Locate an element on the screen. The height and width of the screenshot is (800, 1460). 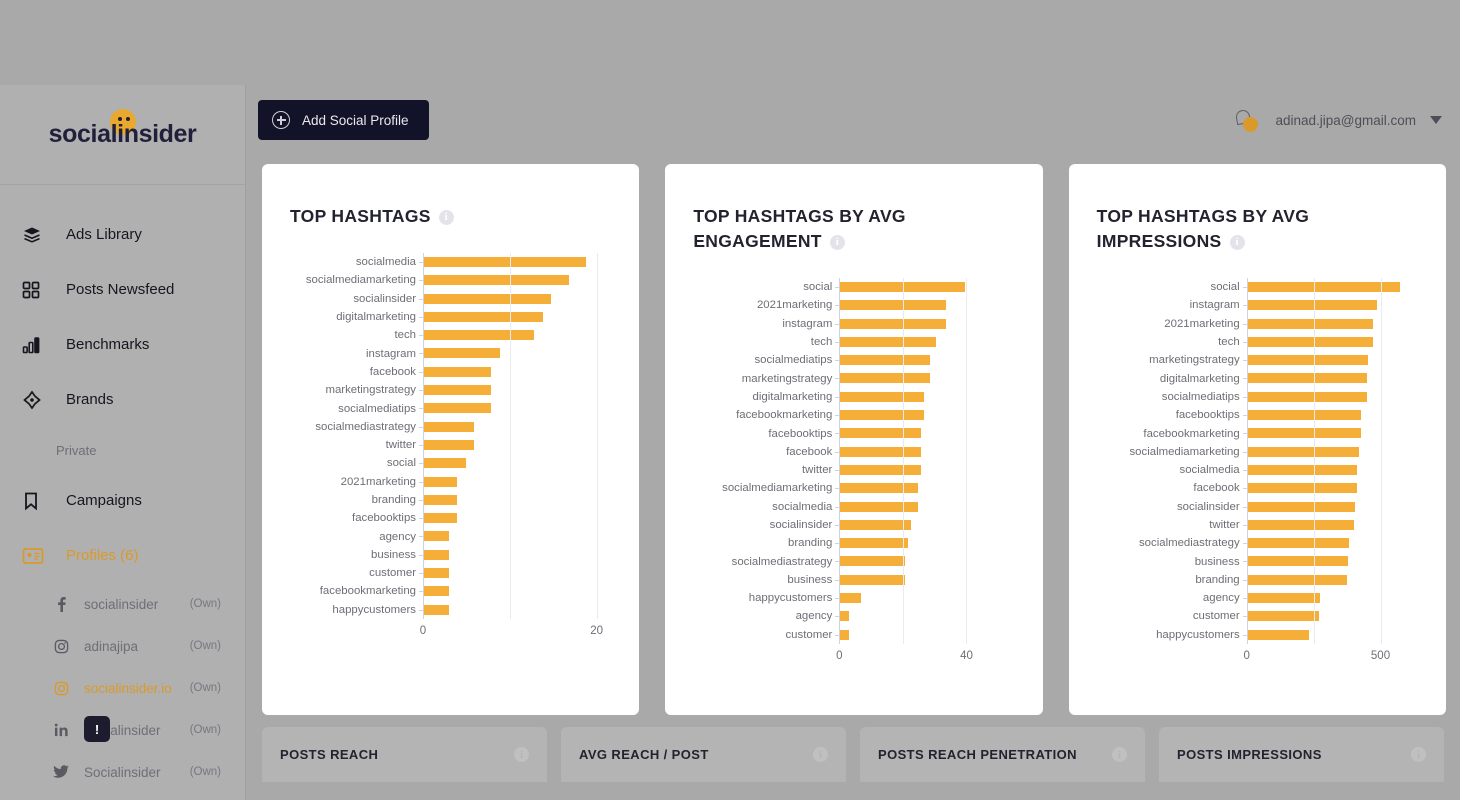
chart-bar-row: marketingstrategy is located at coordinates (1257, 360).